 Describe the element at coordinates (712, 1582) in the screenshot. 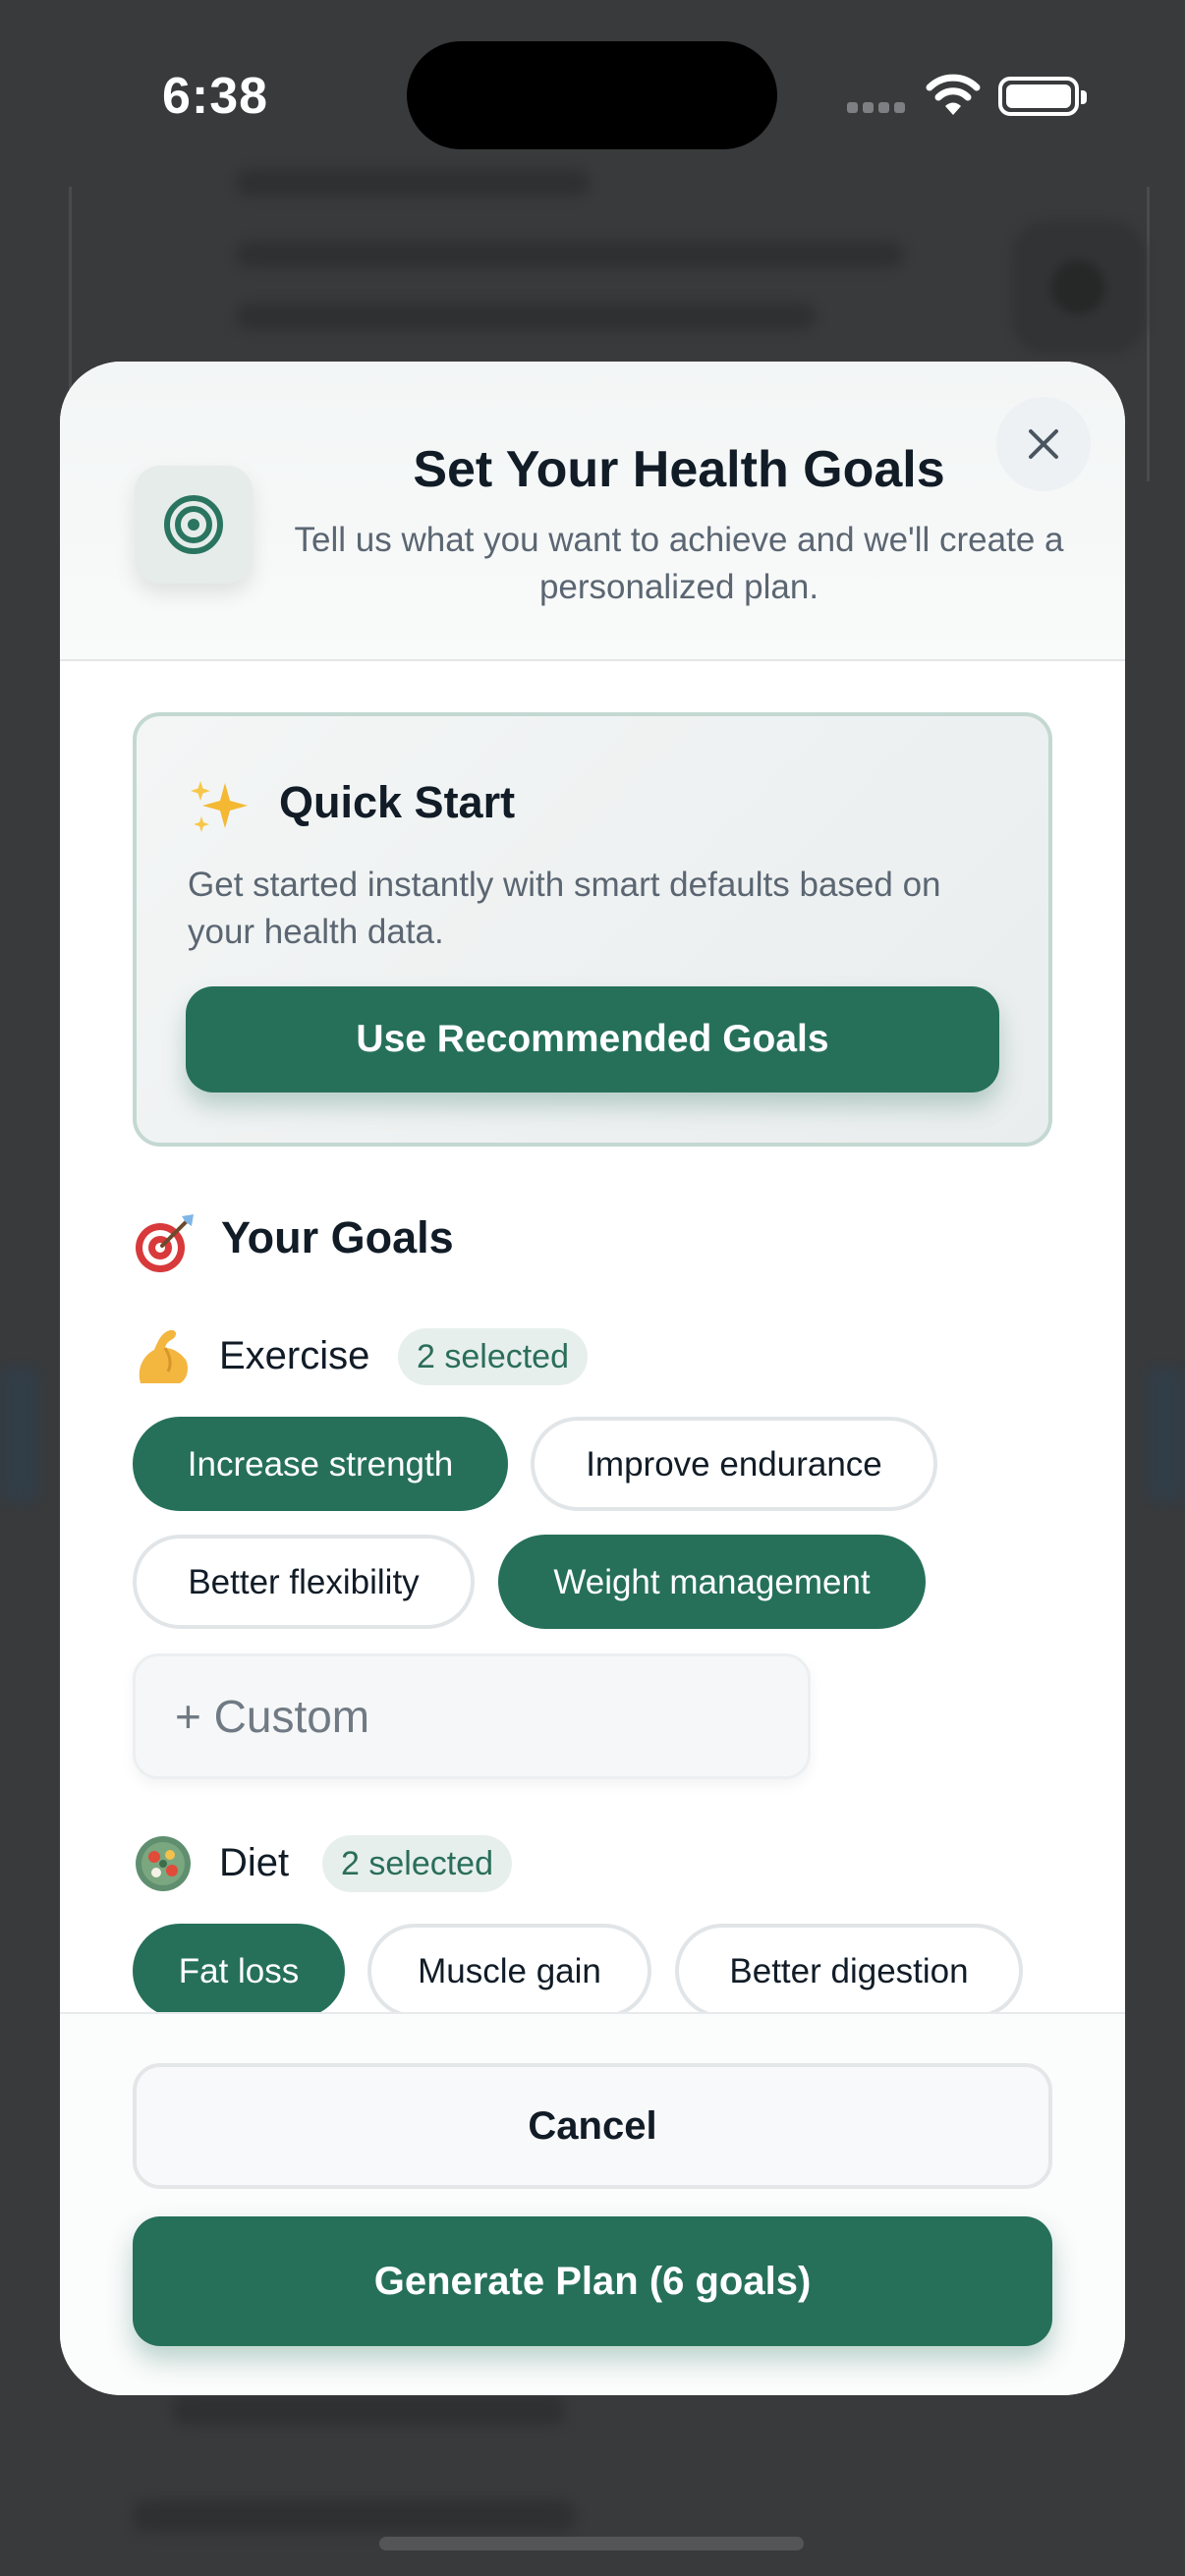

I see `chip-weight-management: Weight management` at that location.